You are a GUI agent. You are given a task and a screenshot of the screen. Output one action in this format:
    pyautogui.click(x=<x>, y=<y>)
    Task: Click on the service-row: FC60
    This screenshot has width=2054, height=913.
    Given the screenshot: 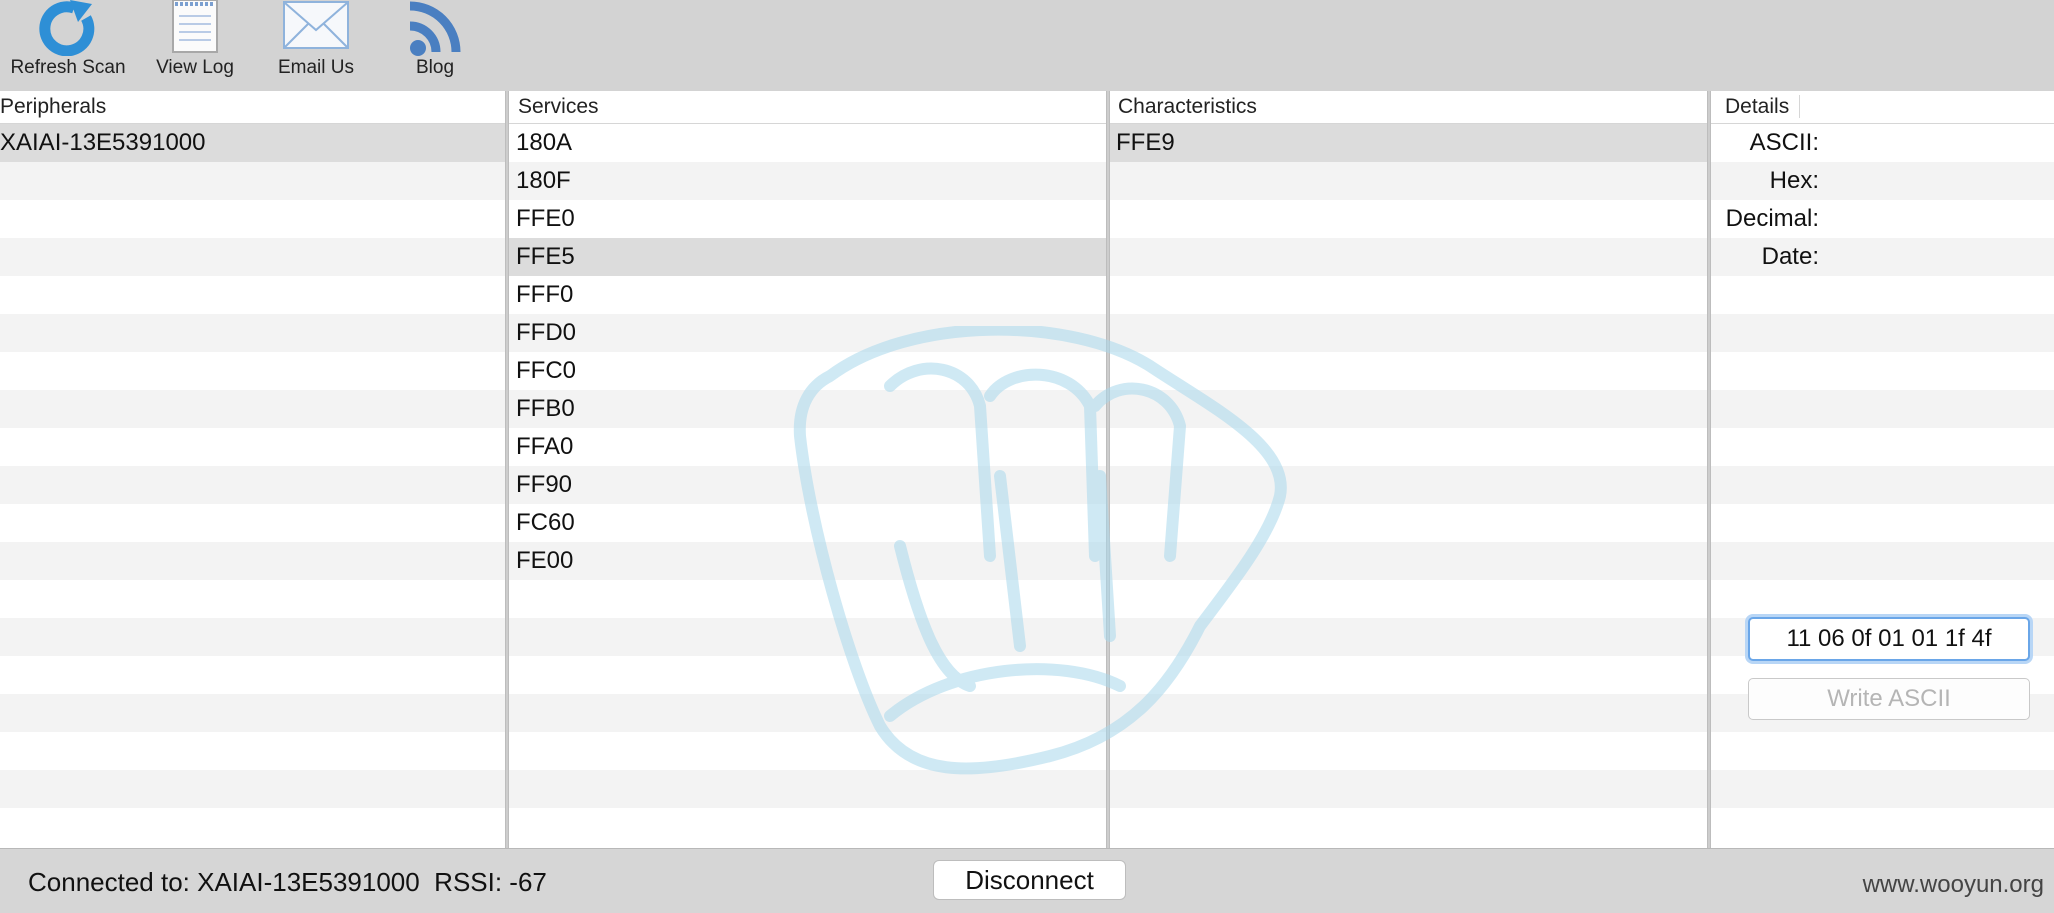 What is the action you would take?
    pyautogui.click(x=807, y=523)
    